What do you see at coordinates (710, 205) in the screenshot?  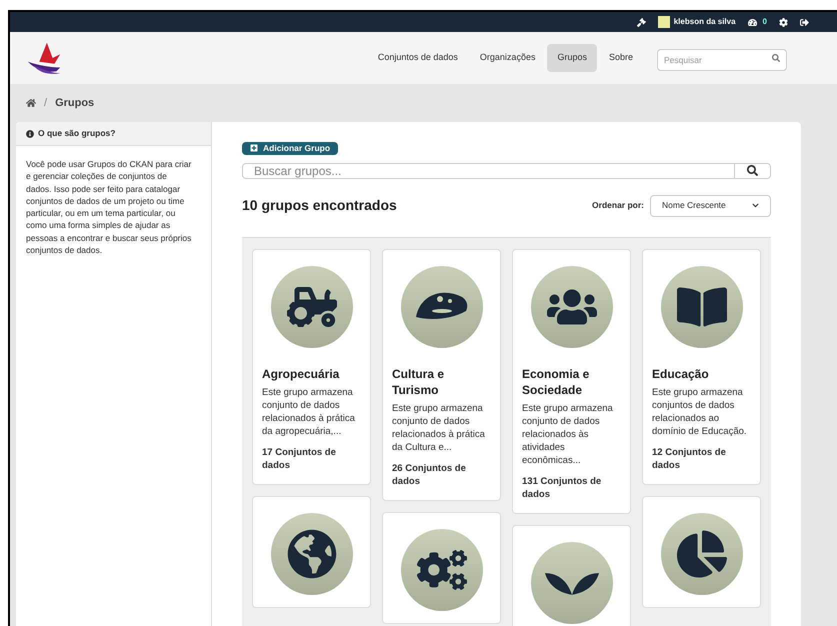 I see `sort-select: Nome Crescente` at bounding box center [710, 205].